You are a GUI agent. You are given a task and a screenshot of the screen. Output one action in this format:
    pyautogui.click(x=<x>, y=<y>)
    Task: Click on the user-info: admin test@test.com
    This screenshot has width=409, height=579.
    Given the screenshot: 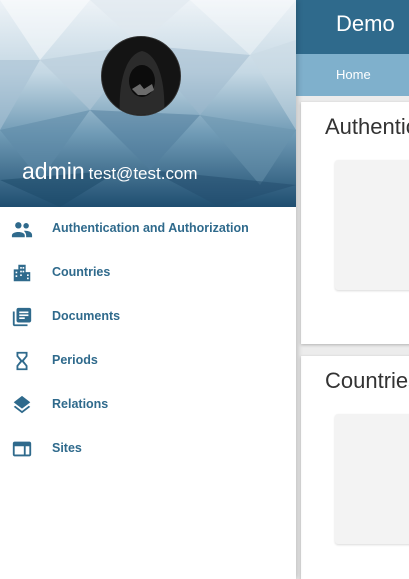 What is the action you would take?
    pyautogui.click(x=110, y=171)
    